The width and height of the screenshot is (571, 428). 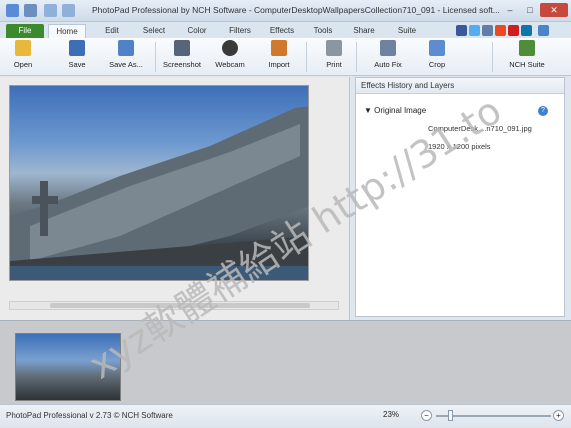 I want to click on quick-save-icon, so click(x=30, y=10).